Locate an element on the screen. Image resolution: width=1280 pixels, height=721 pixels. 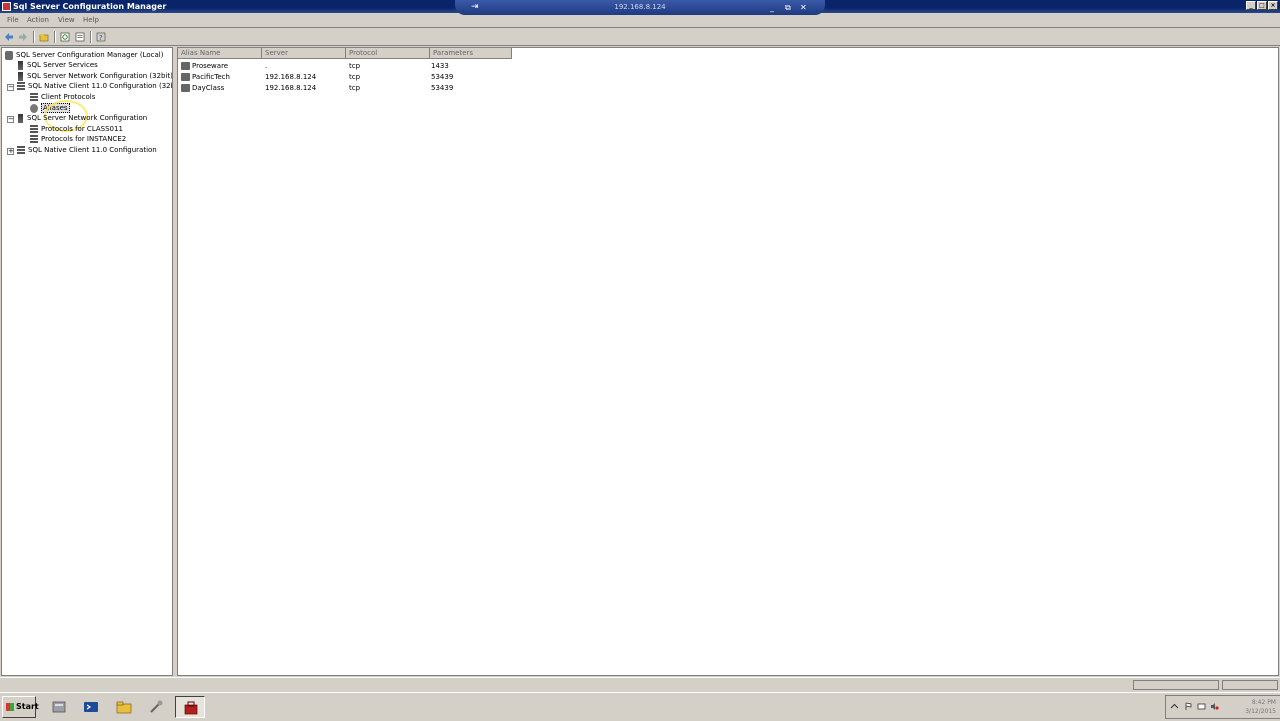
powershell-icon is located at coordinates (91, 707).